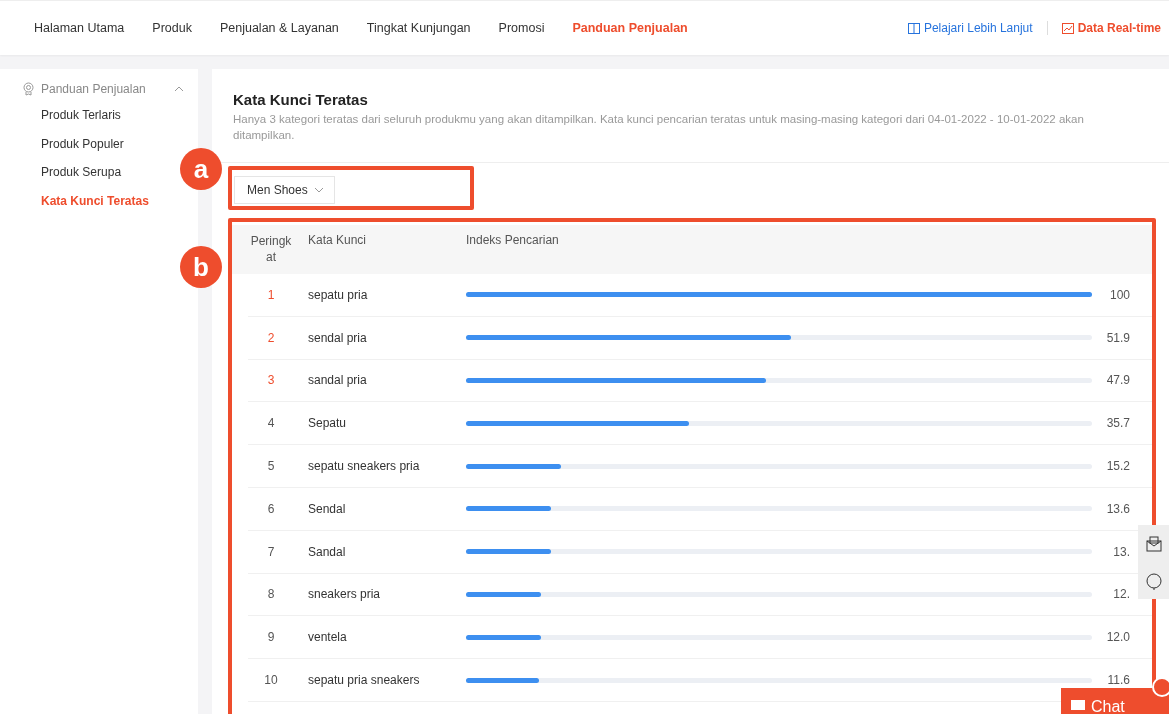 The image size is (1169, 714). What do you see at coordinates (318, 190) in the screenshot?
I see `chevron-icon` at bounding box center [318, 190].